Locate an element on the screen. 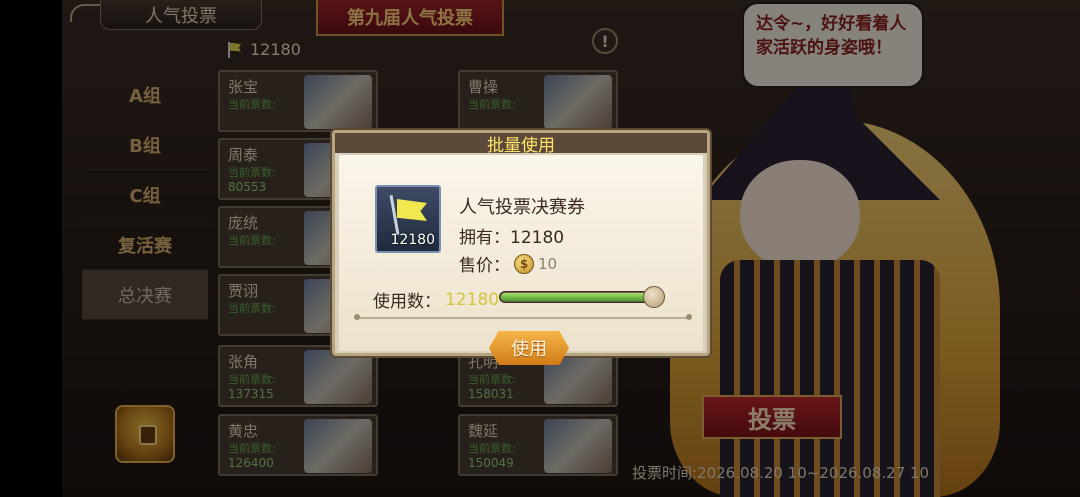 The width and height of the screenshot is (1080, 497). use-amount-label: 使用数： is located at coordinates (407, 302).